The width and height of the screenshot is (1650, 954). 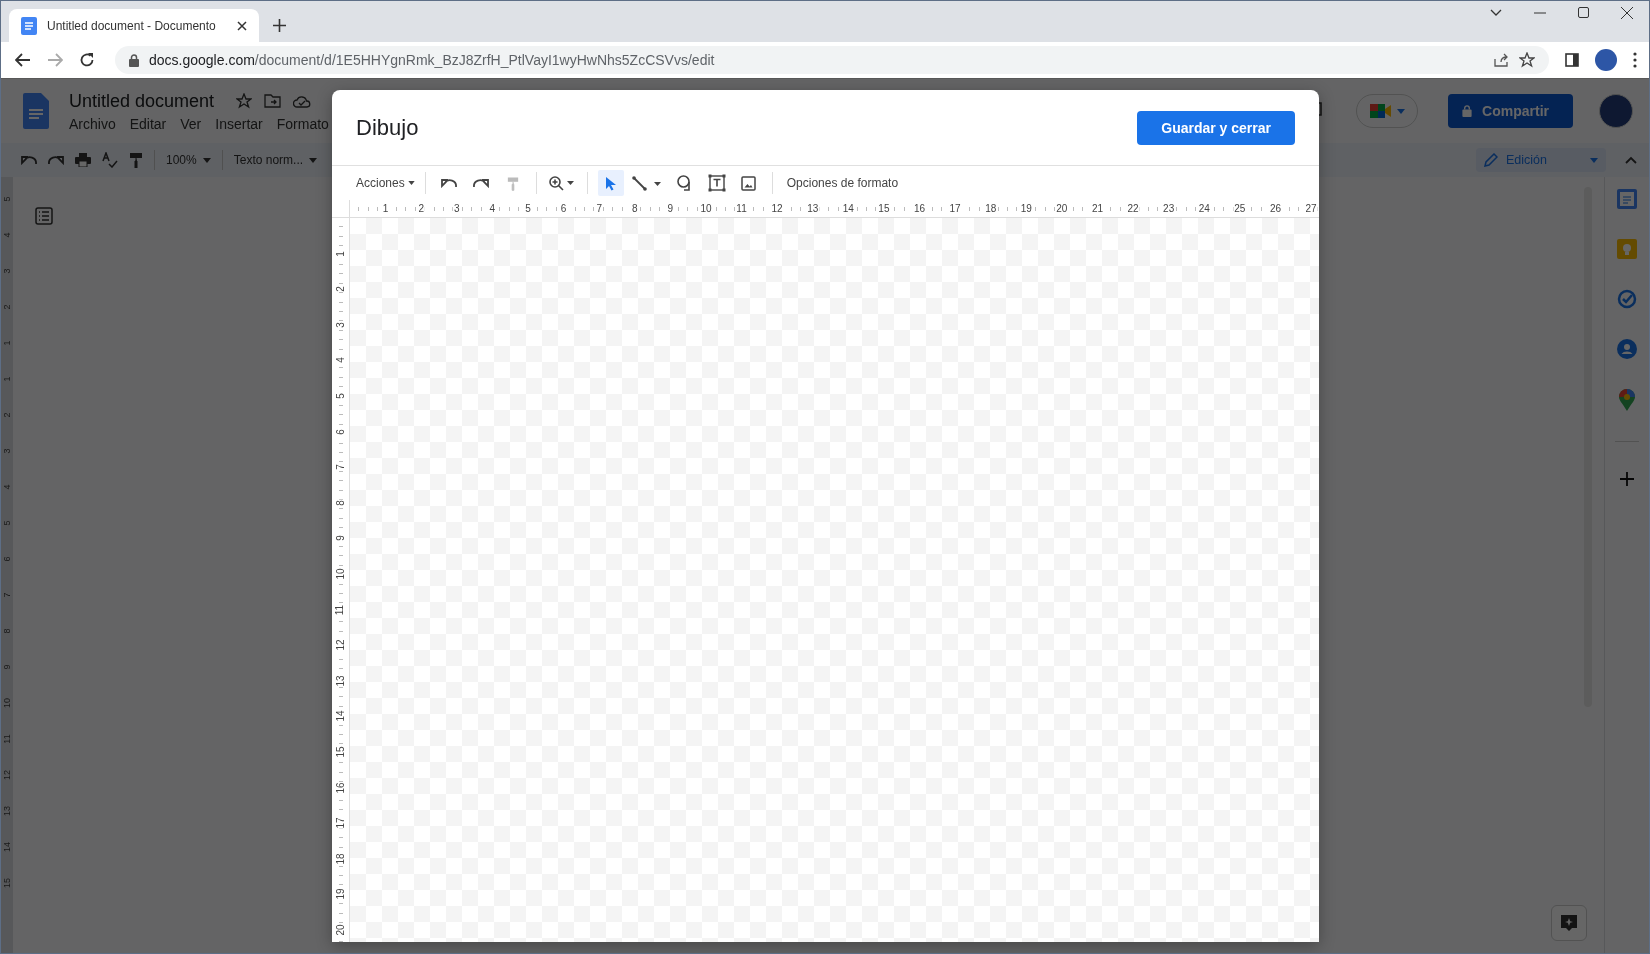 What do you see at coordinates (842, 183) in the screenshot?
I see `format-options-button: Opciones de formato` at bounding box center [842, 183].